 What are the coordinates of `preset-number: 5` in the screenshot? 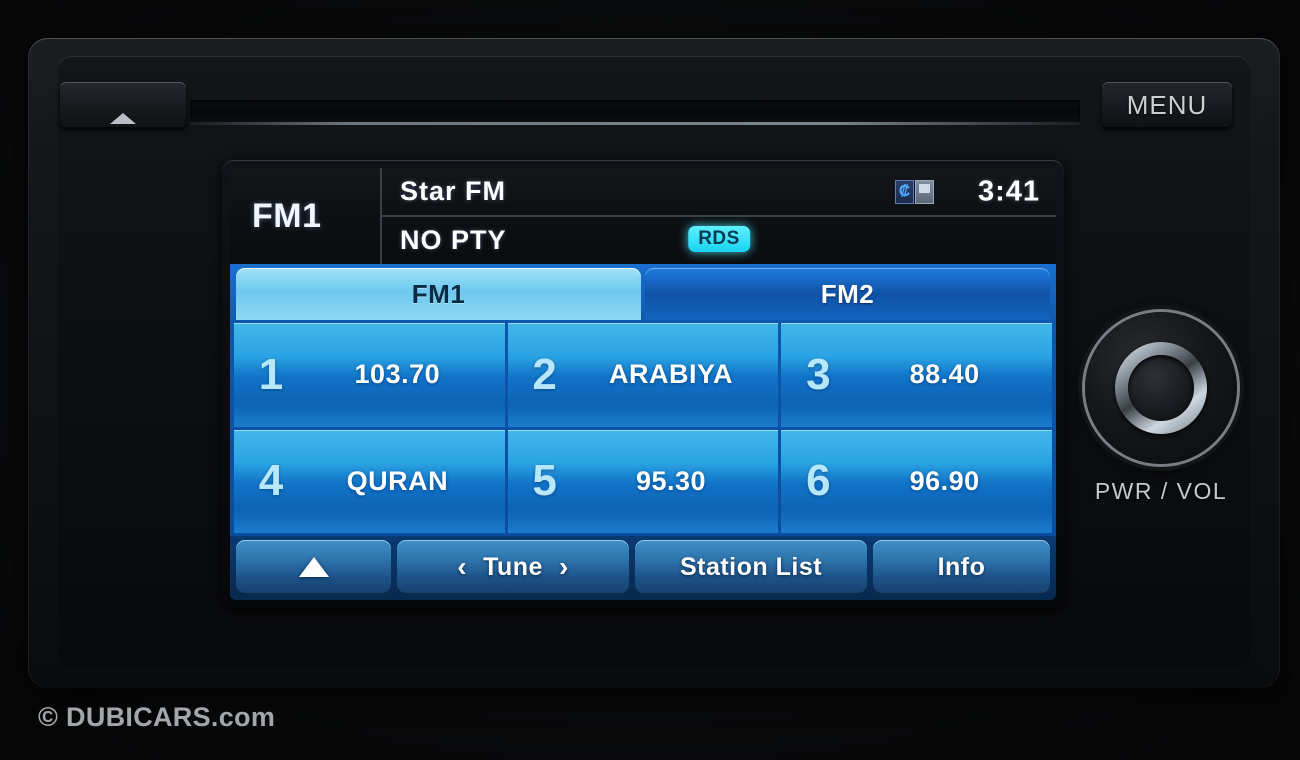 It's located at (544, 481).